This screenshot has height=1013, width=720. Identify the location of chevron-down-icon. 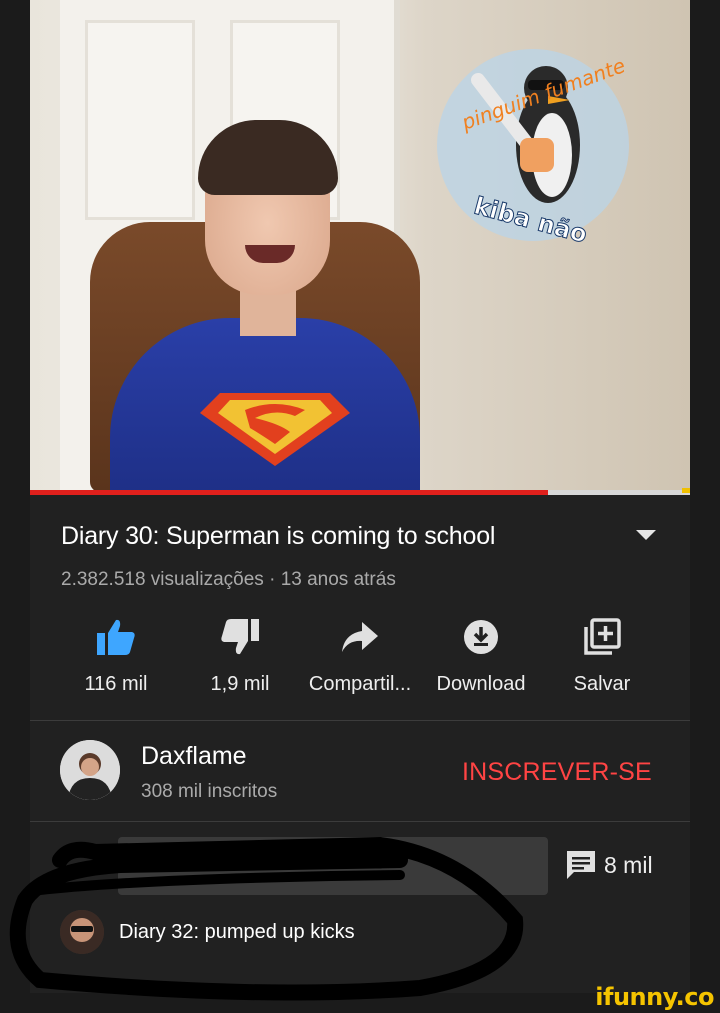
(646, 535).